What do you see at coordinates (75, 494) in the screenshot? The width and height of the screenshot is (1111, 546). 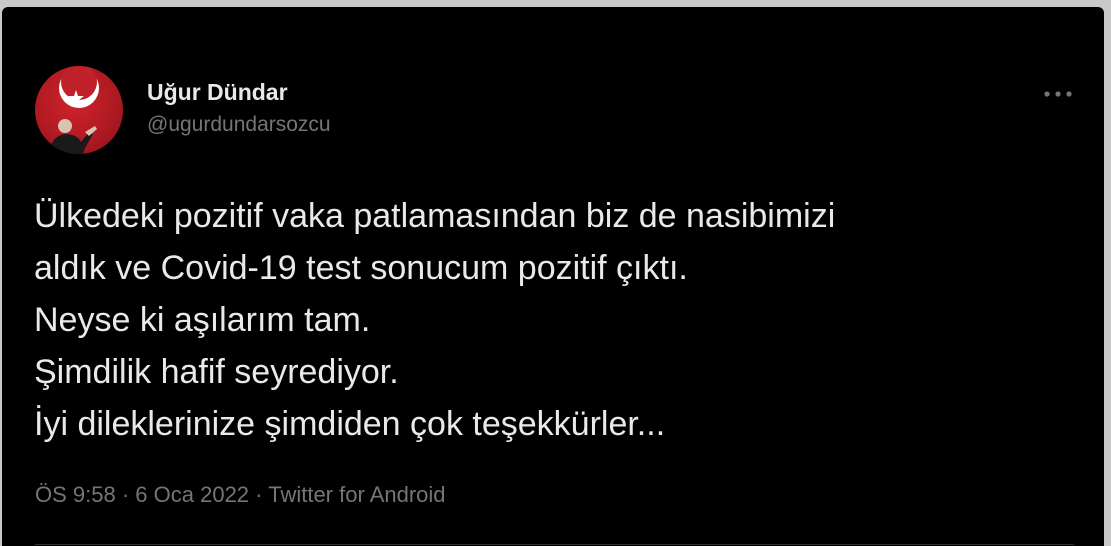 I see `tweet-timestamp-time: ÖS 9:58` at bounding box center [75, 494].